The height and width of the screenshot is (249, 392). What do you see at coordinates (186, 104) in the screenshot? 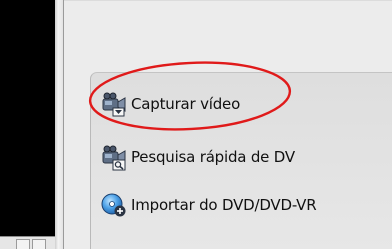
I see `menu-item-label: Capturar vídeo` at bounding box center [186, 104].